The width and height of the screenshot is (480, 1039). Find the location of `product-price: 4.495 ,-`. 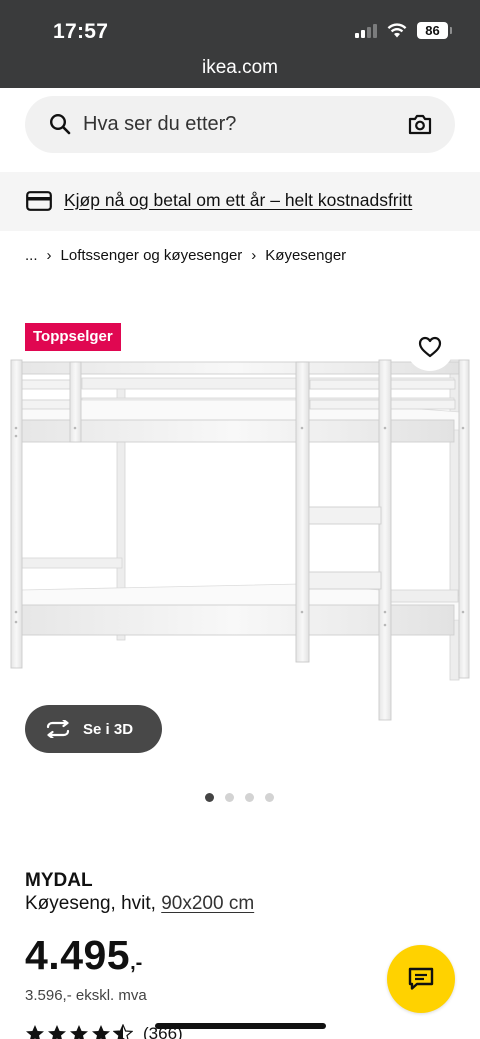

product-price: 4.495 ,- is located at coordinates (83, 955).